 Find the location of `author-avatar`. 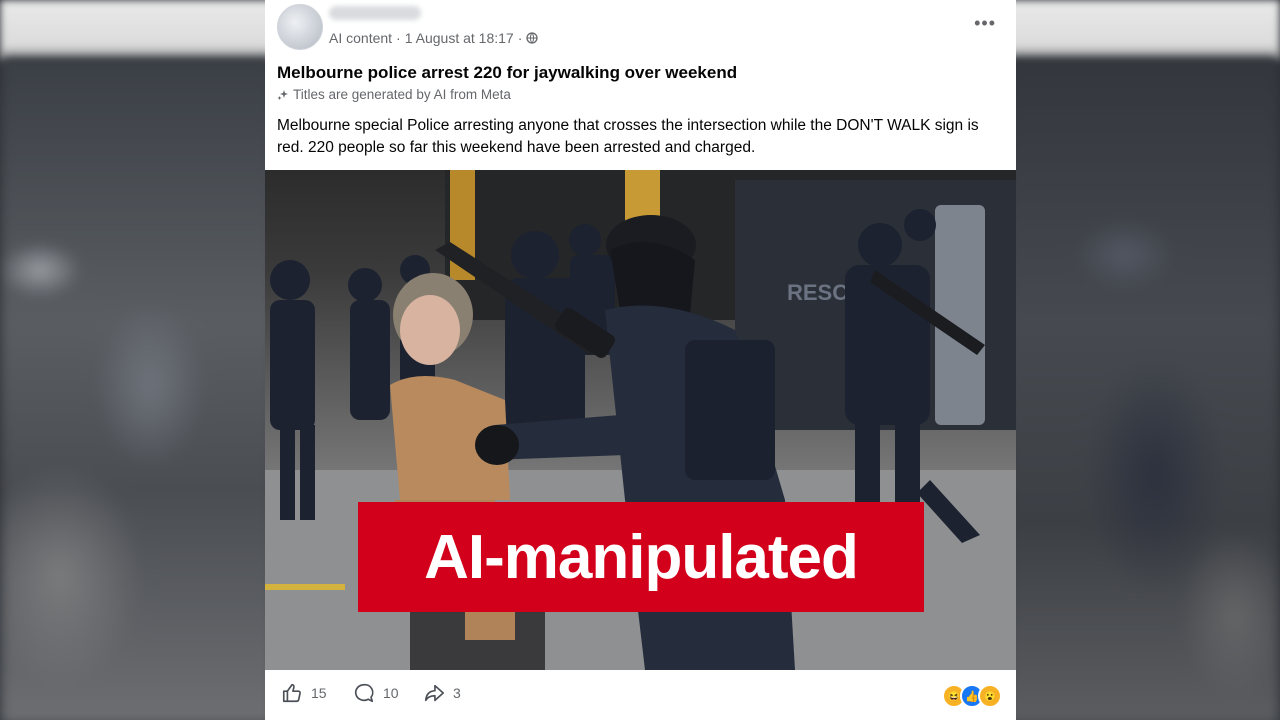

author-avatar is located at coordinates (300, 27).